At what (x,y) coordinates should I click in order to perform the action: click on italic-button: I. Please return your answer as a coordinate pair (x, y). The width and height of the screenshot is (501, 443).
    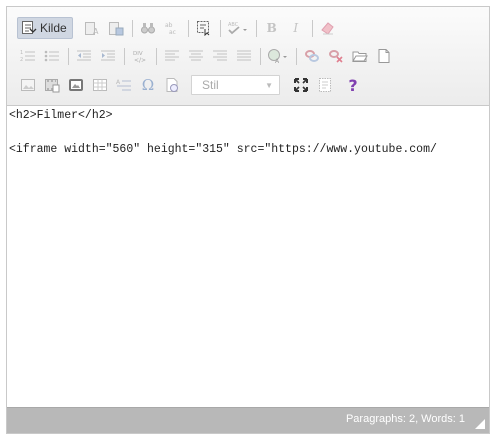
    Looking at the image, I should click on (296, 28).